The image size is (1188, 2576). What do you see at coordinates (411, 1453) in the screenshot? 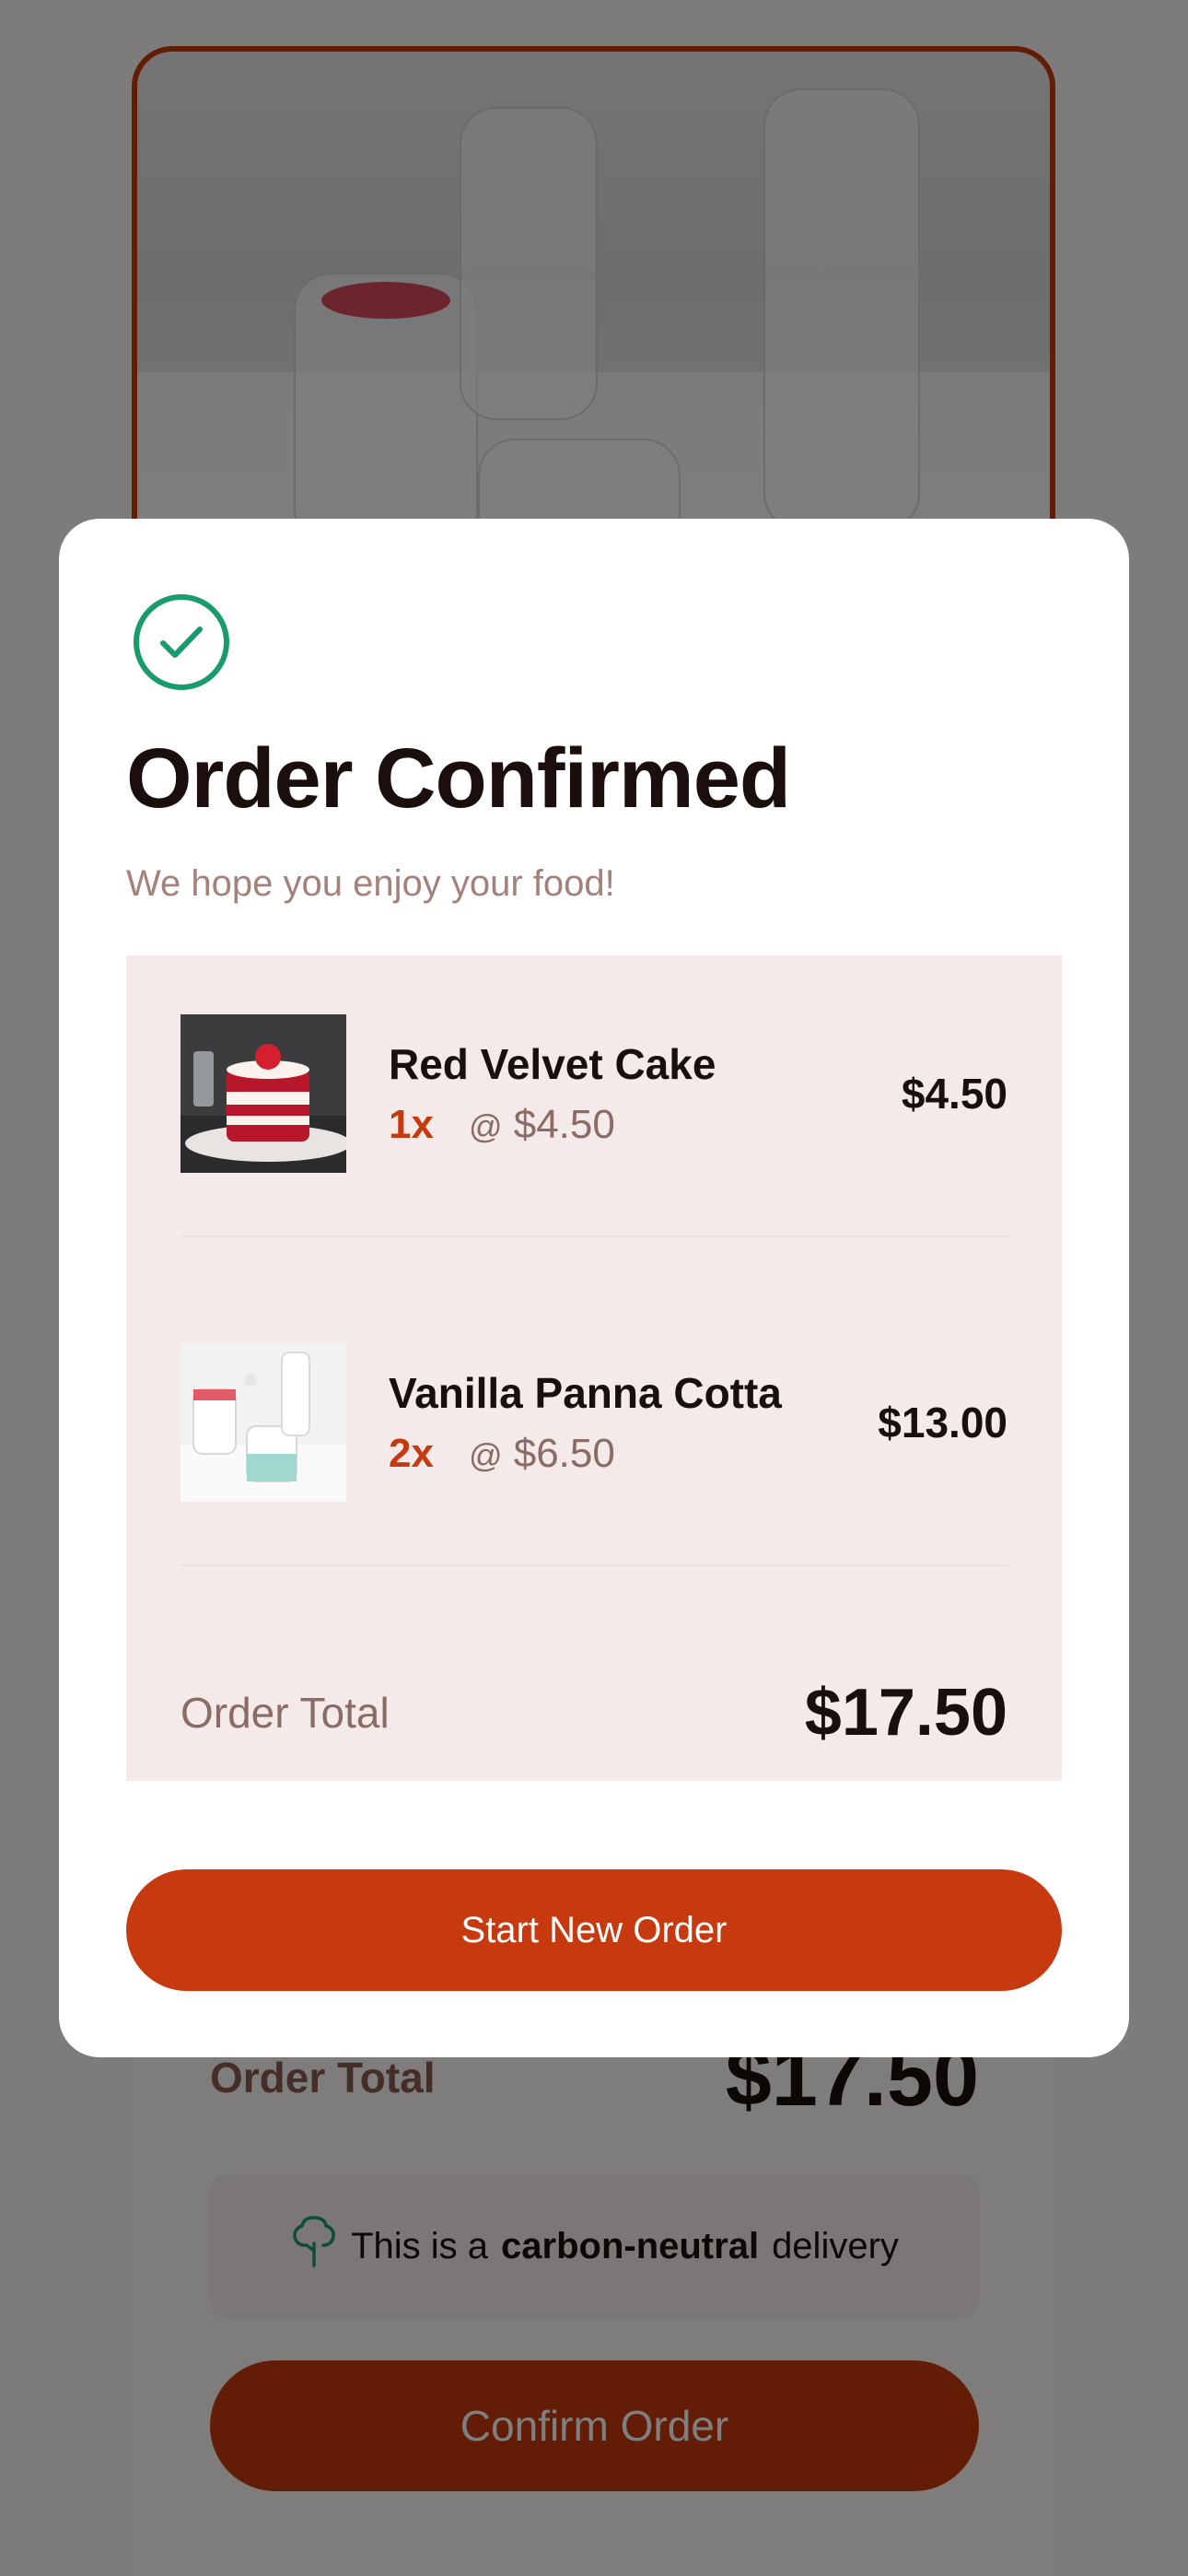
I see `item-quantity: 2x` at bounding box center [411, 1453].